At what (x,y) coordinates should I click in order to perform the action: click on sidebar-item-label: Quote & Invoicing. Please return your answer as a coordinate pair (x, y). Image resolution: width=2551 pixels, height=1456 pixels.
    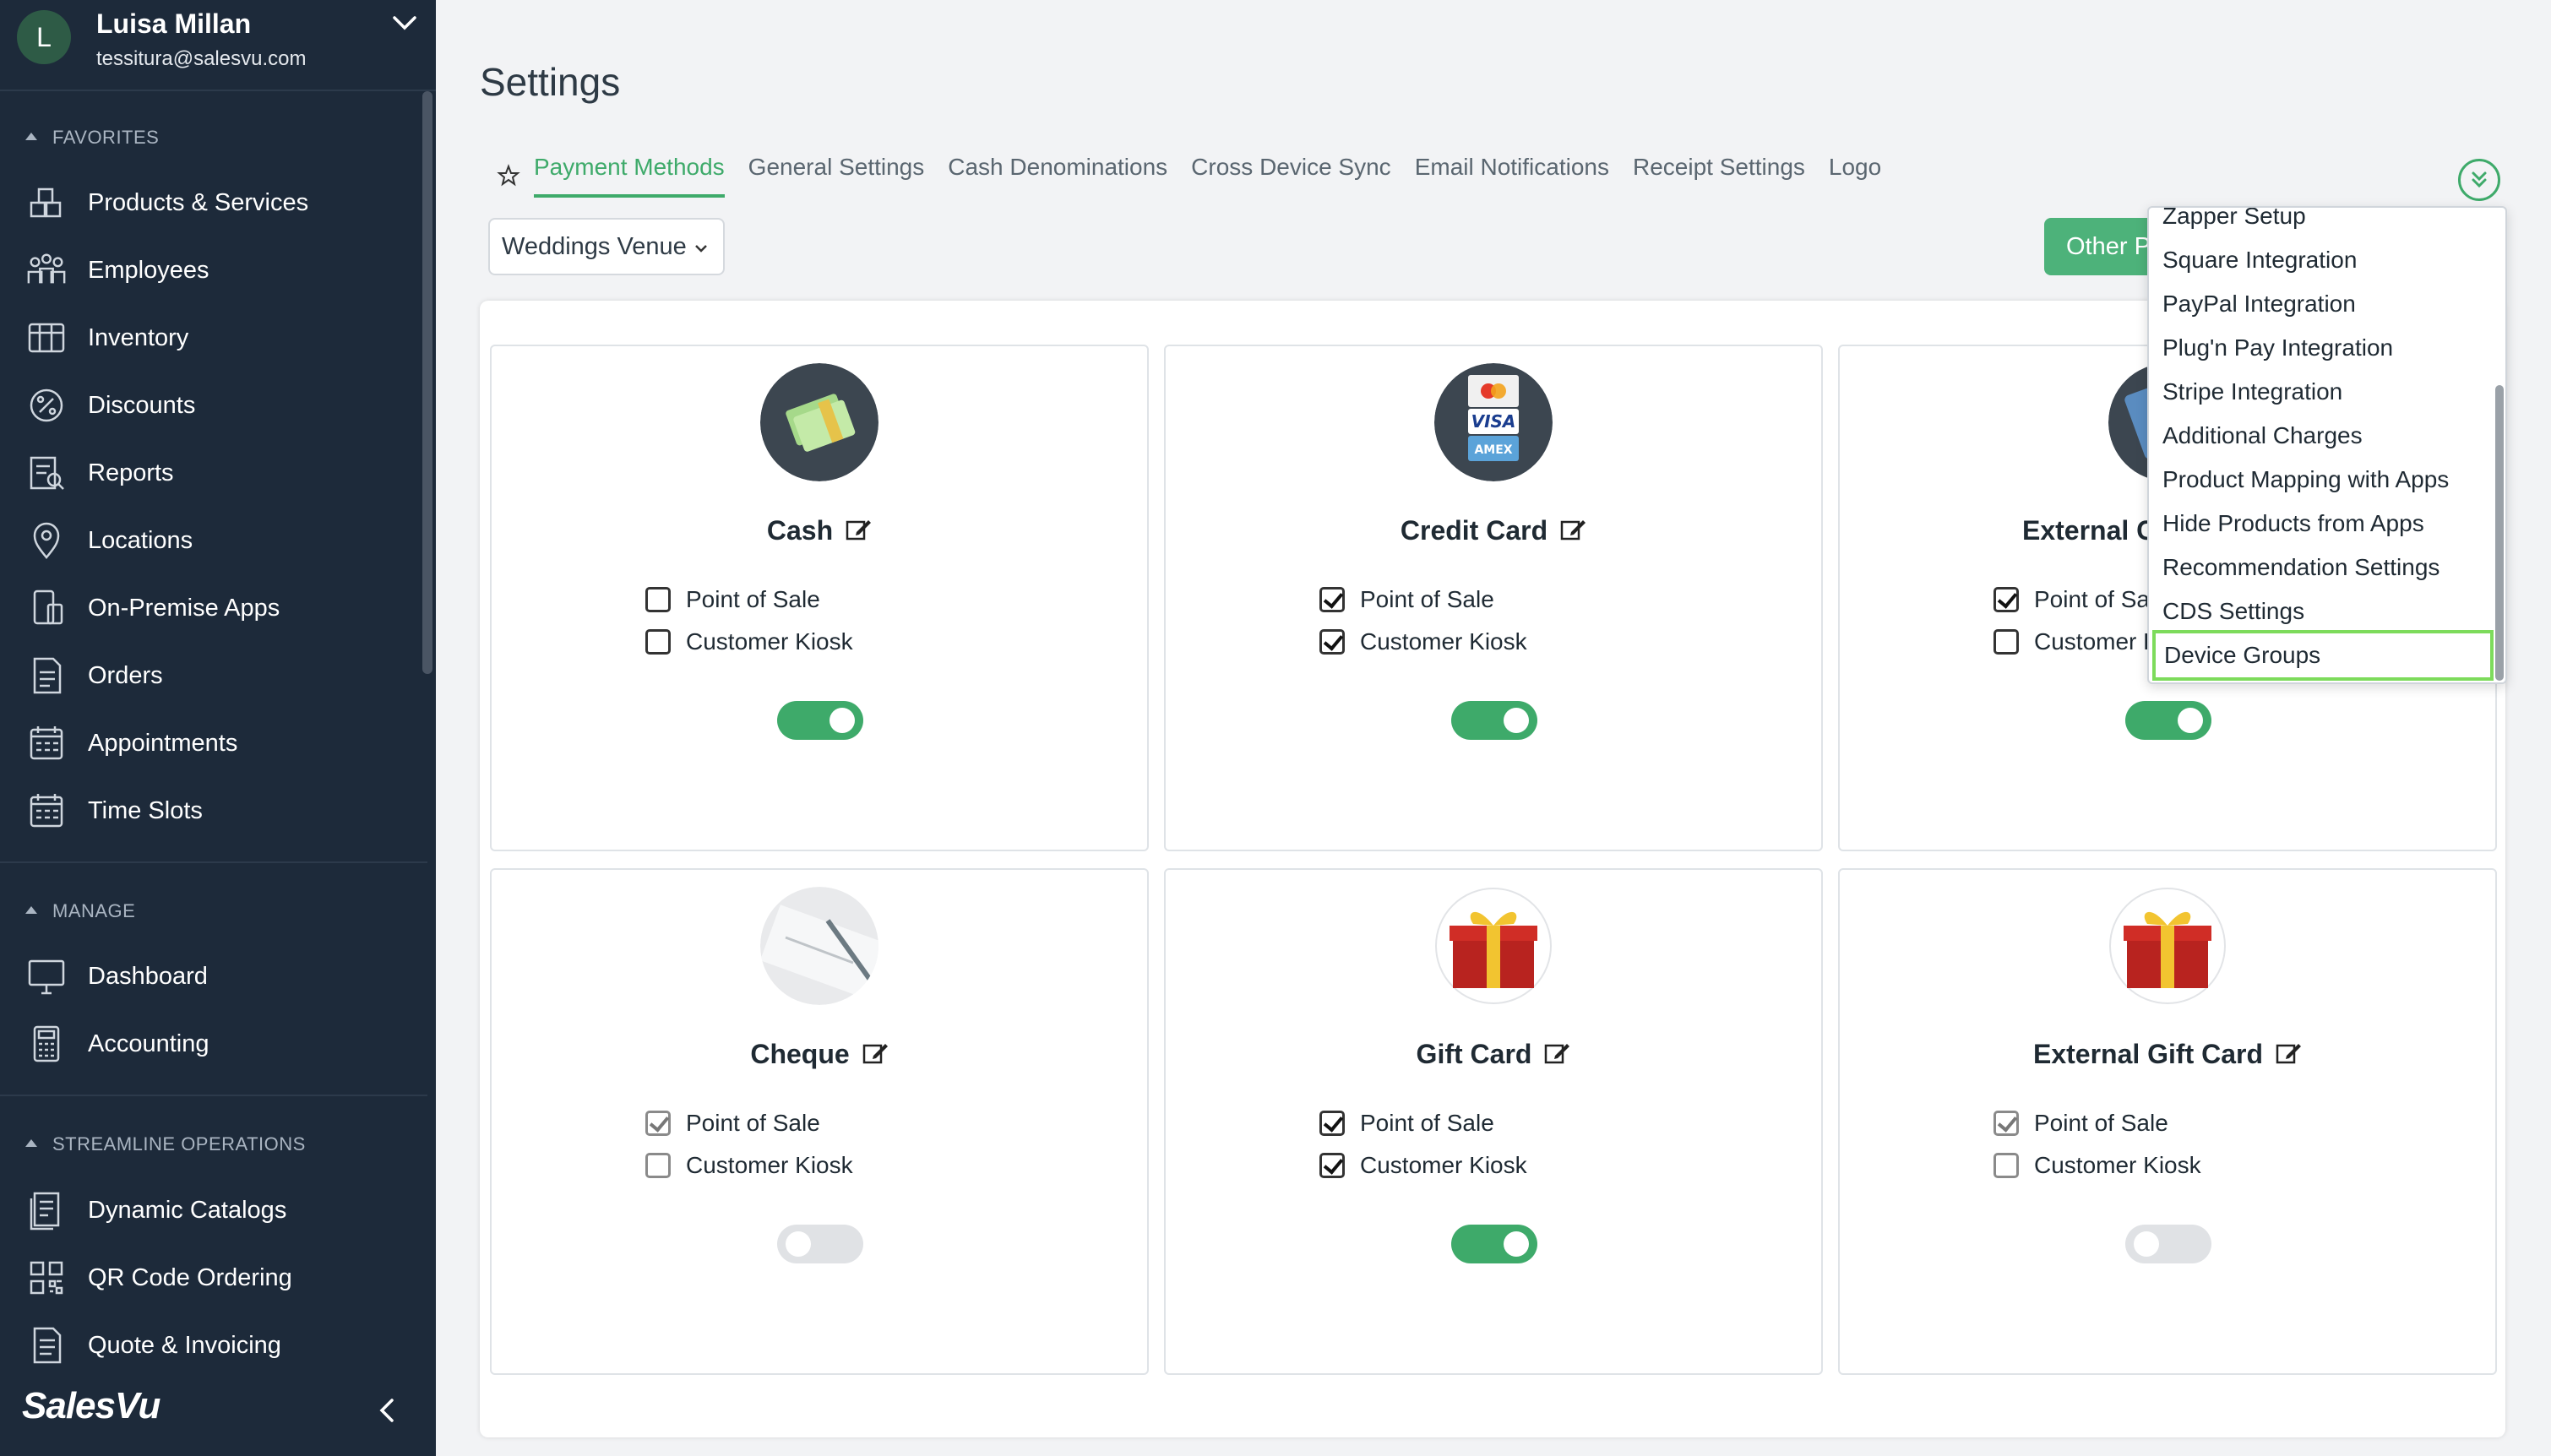
    Looking at the image, I should click on (184, 1345).